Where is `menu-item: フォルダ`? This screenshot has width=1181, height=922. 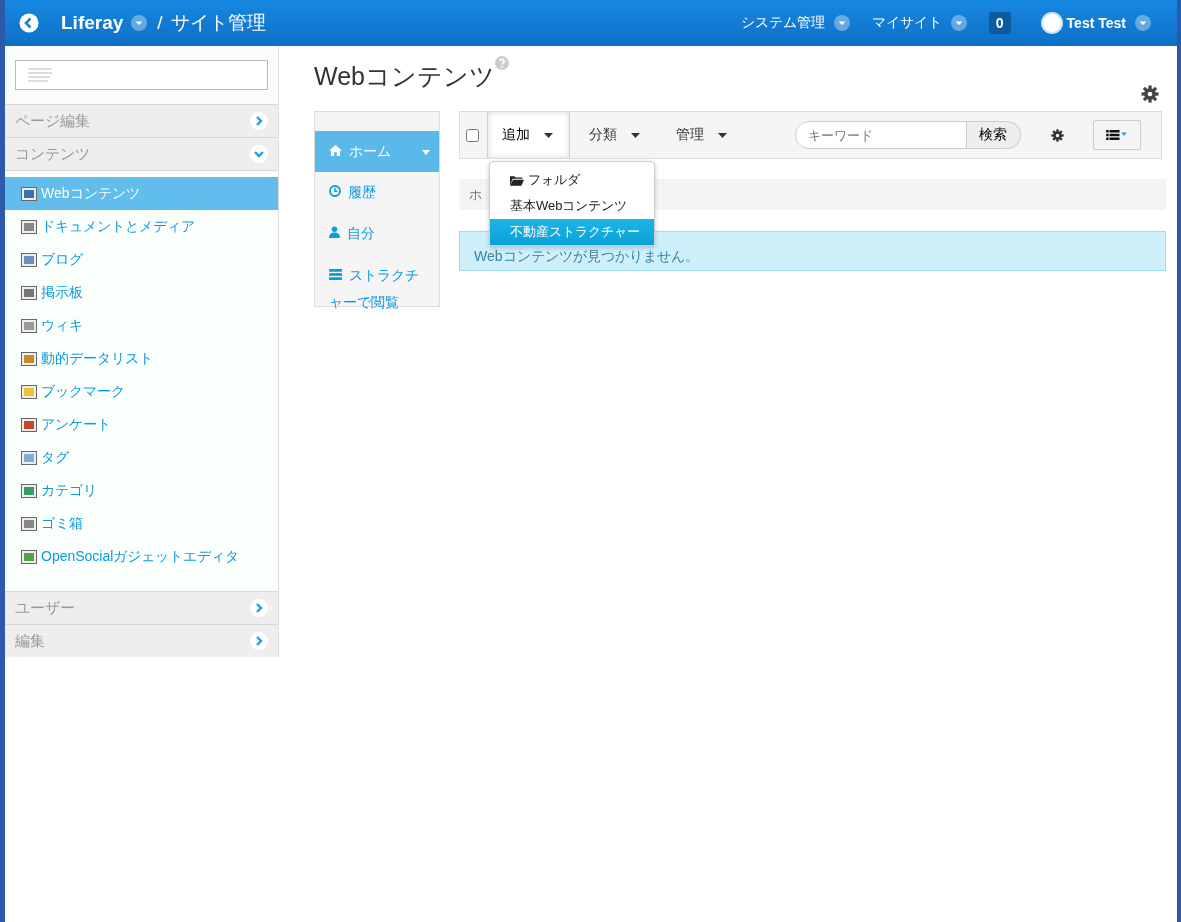 menu-item: フォルダ is located at coordinates (572, 180).